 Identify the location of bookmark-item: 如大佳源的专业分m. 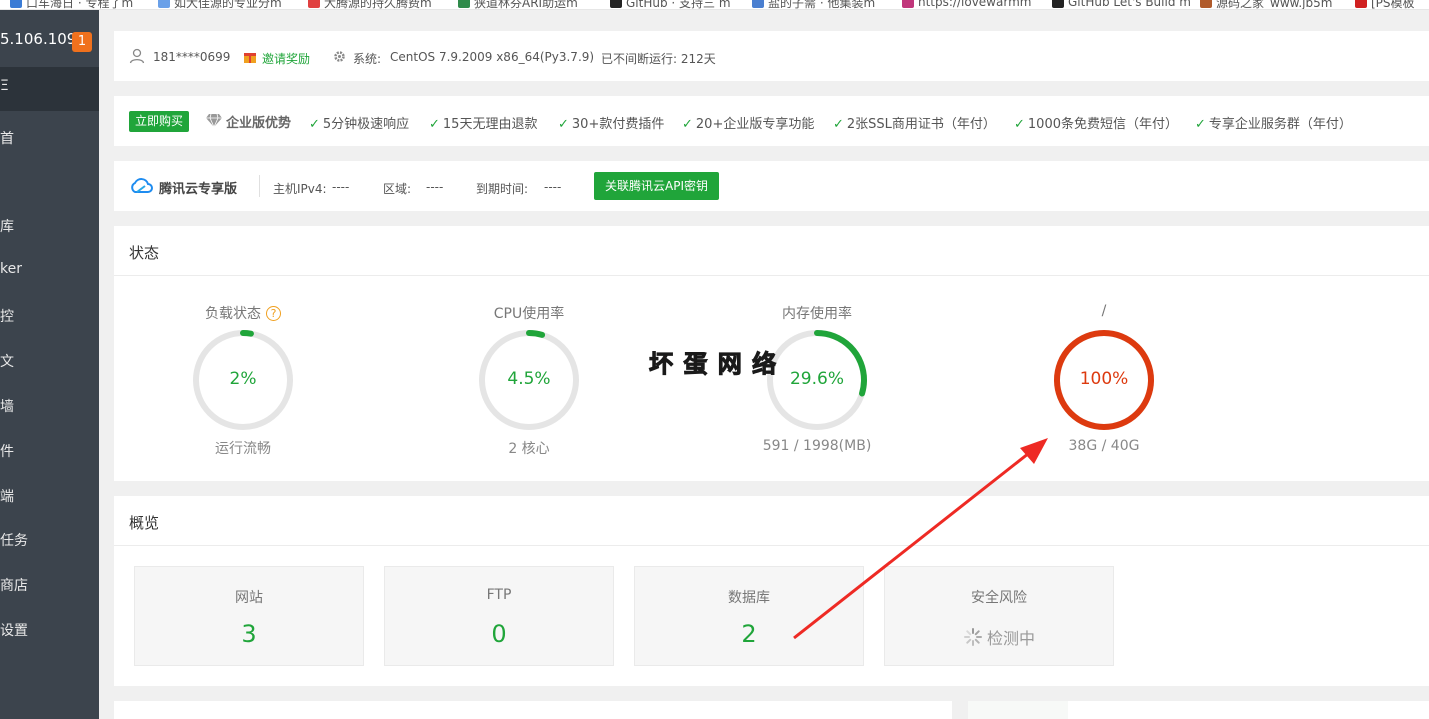
(220, 4).